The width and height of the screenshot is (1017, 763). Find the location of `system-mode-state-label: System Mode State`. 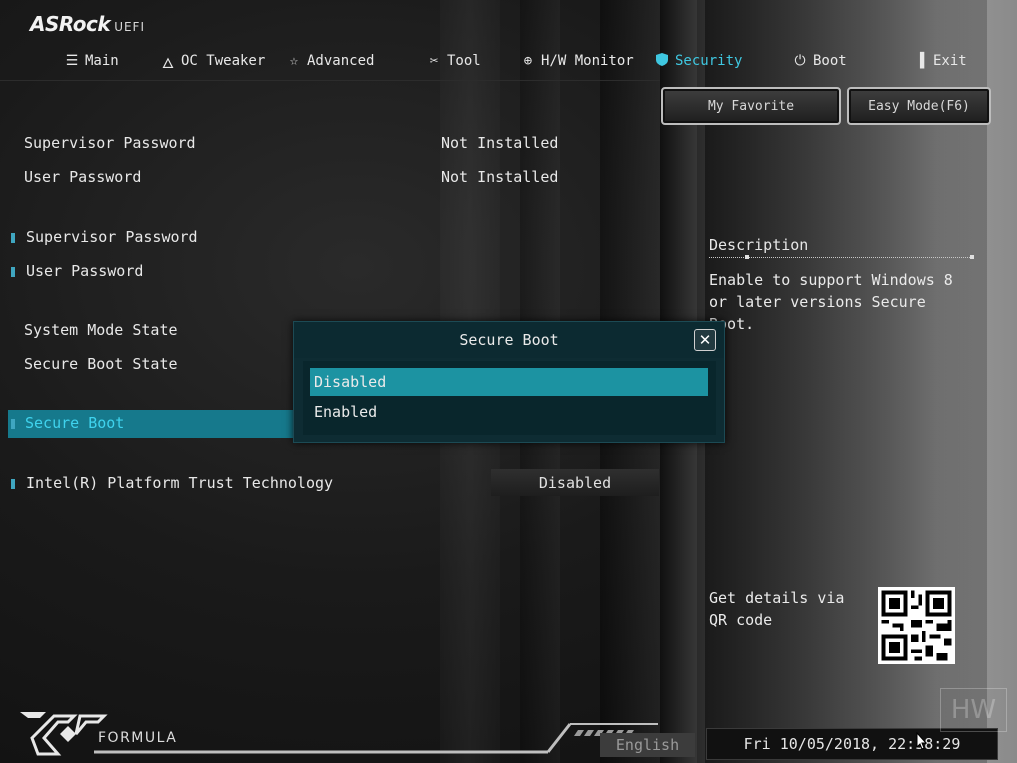

system-mode-state-label: System Mode State is located at coordinates (101, 330).